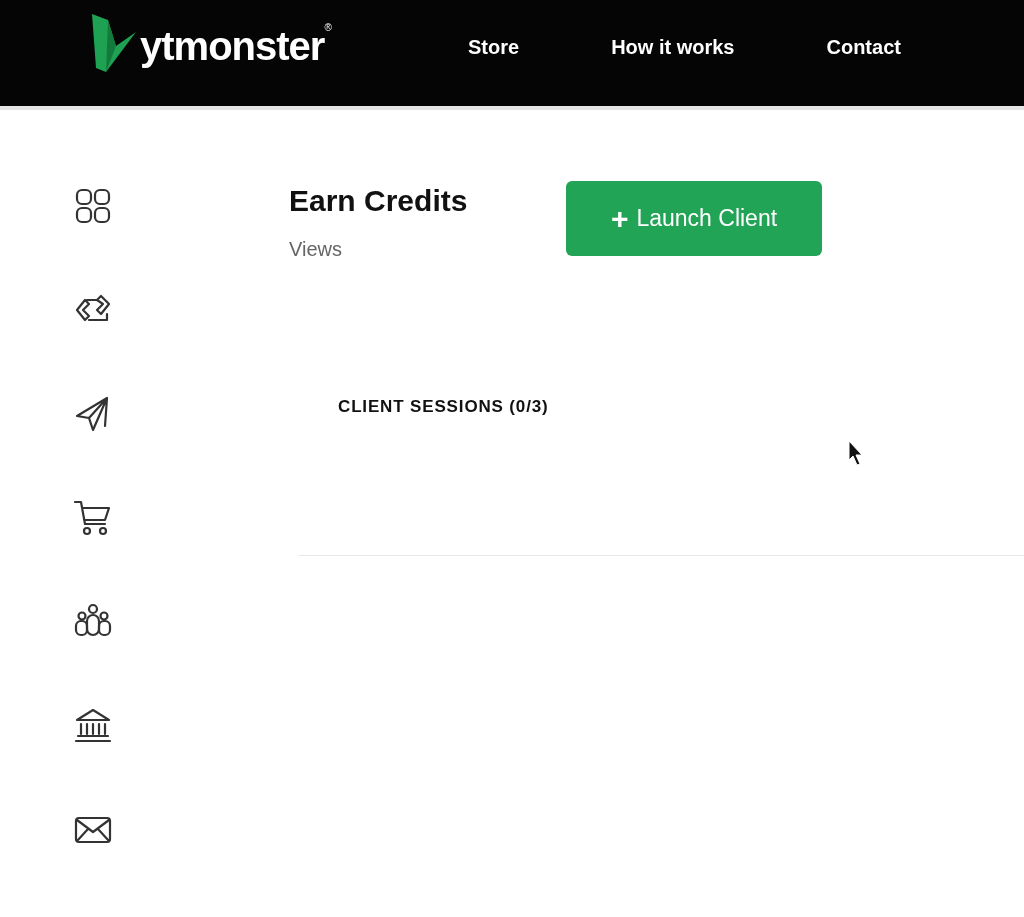 This screenshot has height=917, width=1024. I want to click on section-heading: CLIENT SESSIONS (0/3), so click(444, 406).